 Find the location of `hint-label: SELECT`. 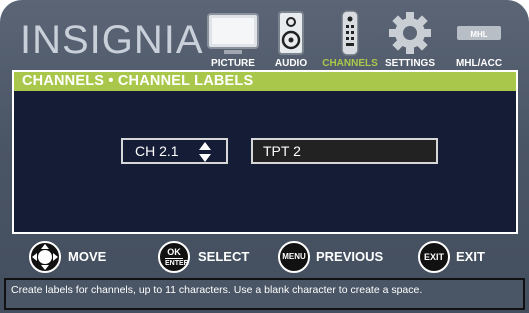

hint-label: SELECT is located at coordinates (224, 256).